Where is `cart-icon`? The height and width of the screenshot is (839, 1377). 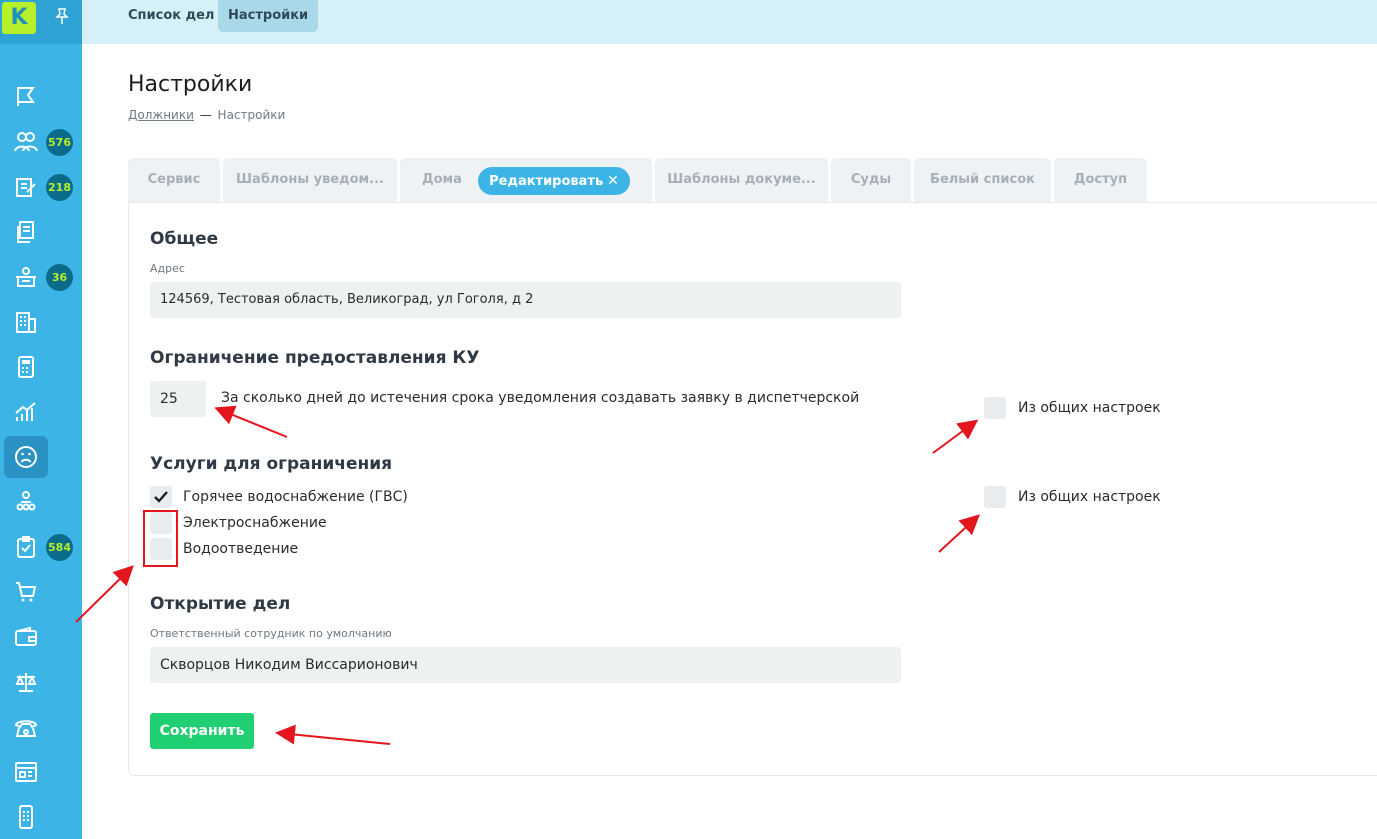 cart-icon is located at coordinates (26, 592).